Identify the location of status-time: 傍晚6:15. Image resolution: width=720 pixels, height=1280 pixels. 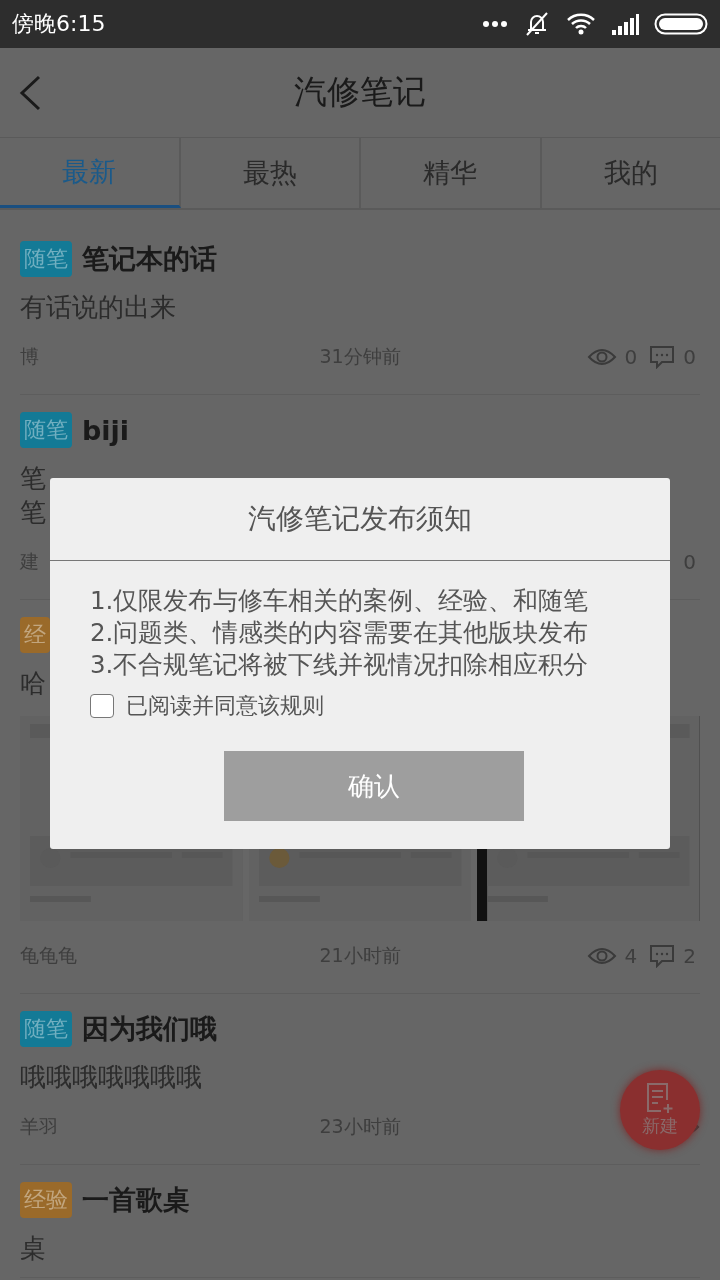
(59, 24).